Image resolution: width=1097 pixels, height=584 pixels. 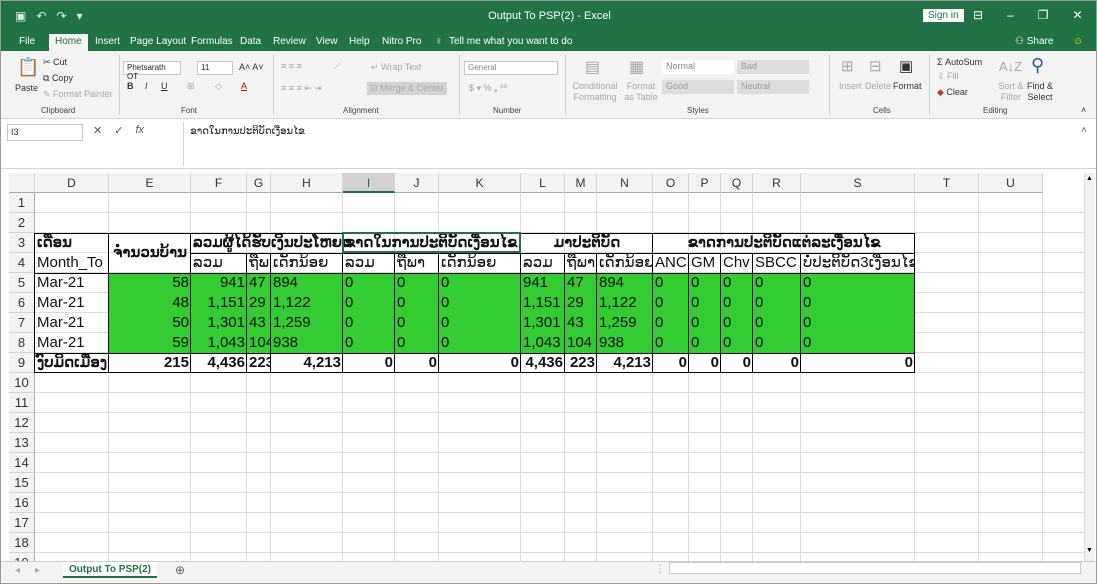 I want to click on total-p: 0, so click(x=705, y=363).